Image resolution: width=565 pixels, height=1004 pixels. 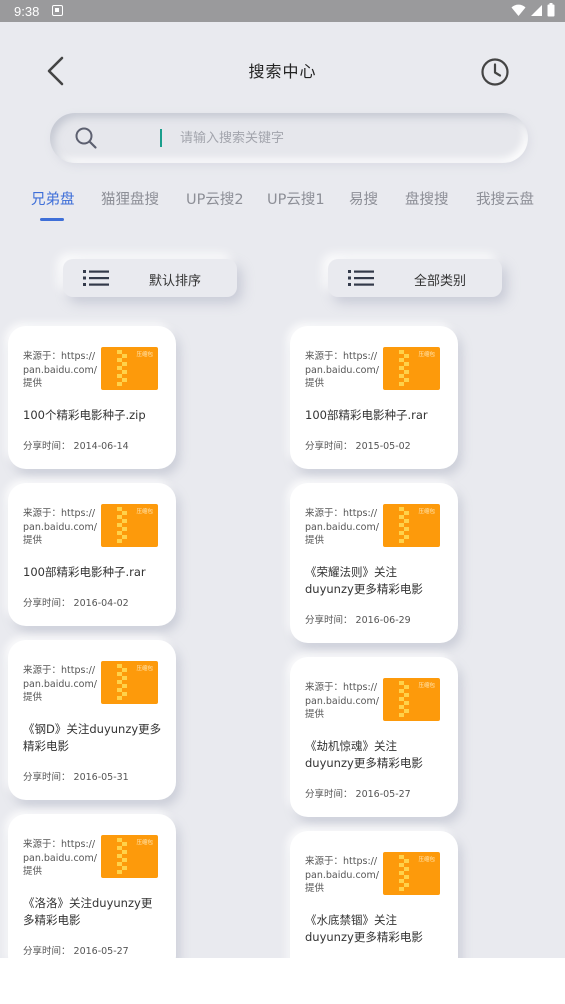 What do you see at coordinates (76, 446) in the screenshot?
I see `result-date: 分享时间： 2014-06-14` at bounding box center [76, 446].